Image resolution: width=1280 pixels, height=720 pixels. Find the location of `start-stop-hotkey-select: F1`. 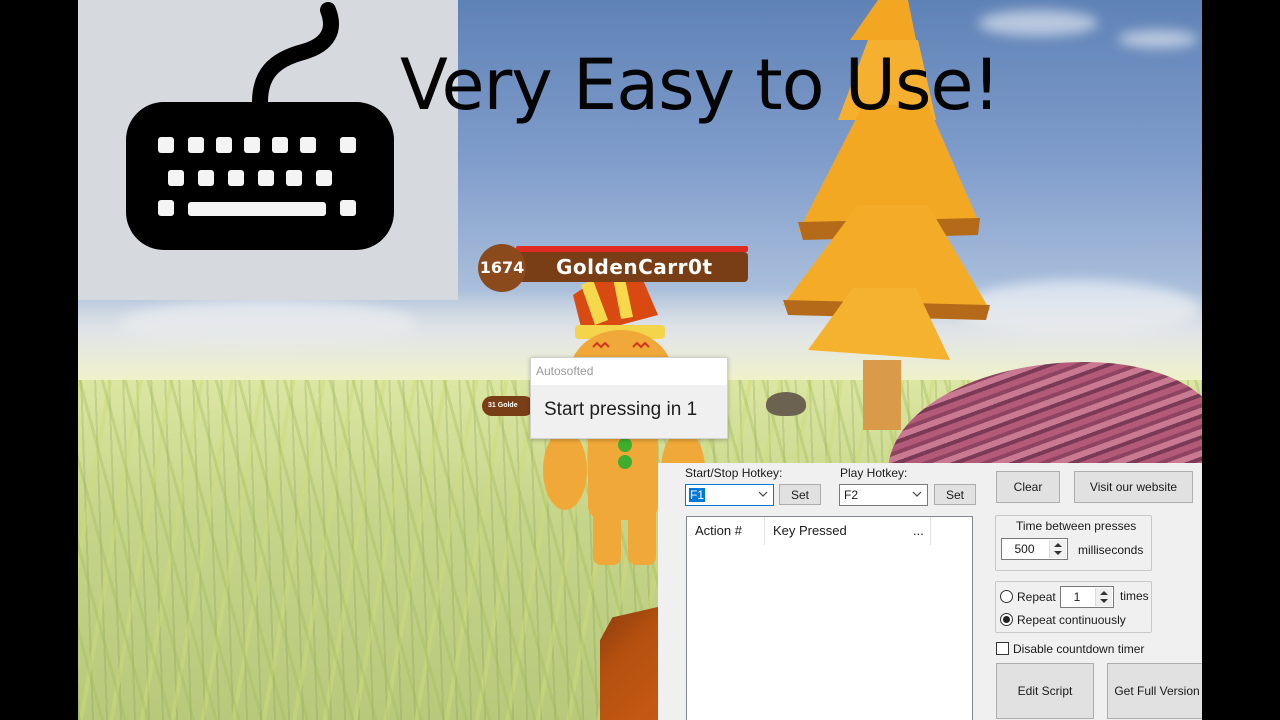

start-stop-hotkey-select: F1 is located at coordinates (729, 495).